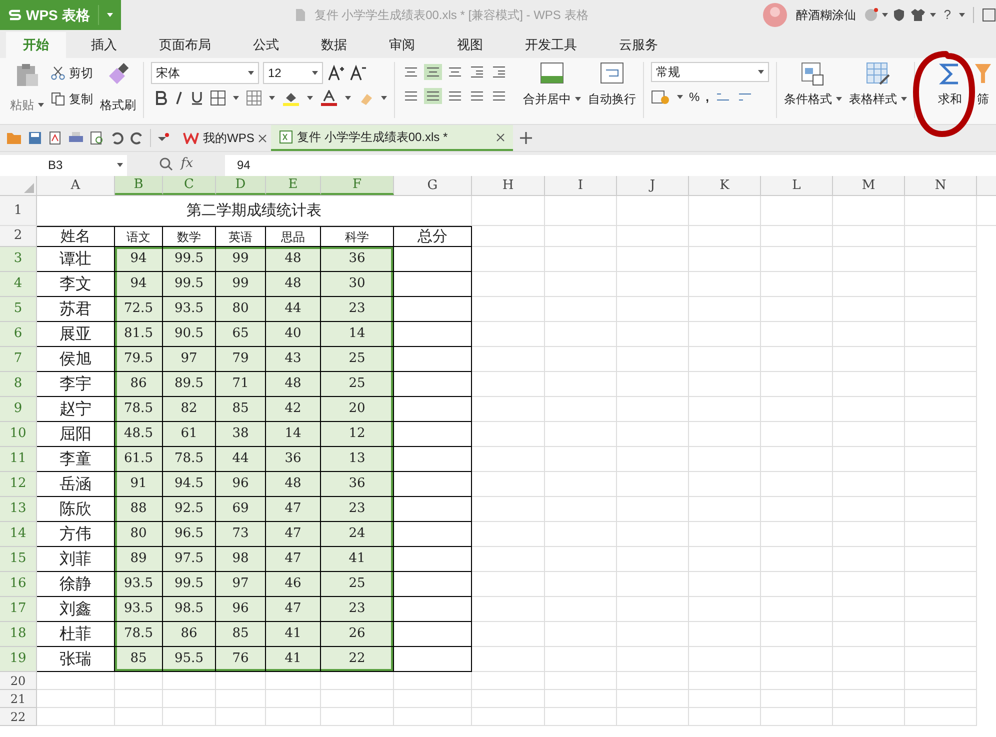  What do you see at coordinates (137, 138) in the screenshot?
I see `redo-icon` at bounding box center [137, 138].